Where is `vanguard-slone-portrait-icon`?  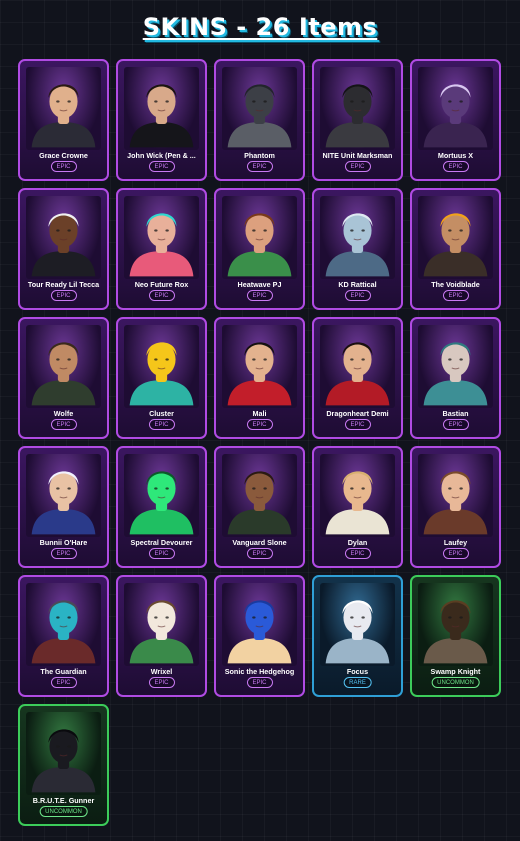 vanguard-slone-portrait-icon is located at coordinates (259, 495).